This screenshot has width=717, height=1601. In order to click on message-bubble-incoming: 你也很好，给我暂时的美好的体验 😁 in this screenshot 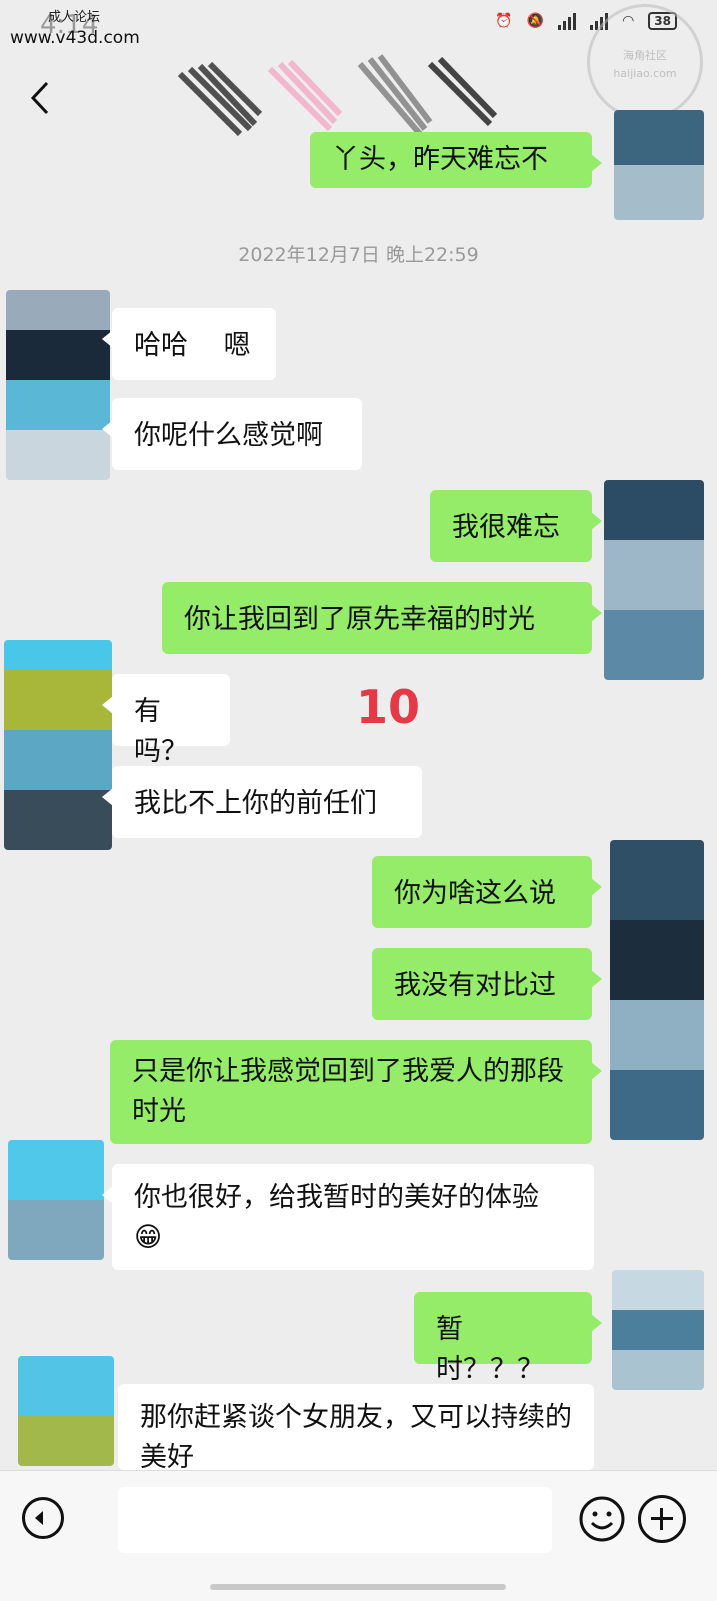, I will do `click(348, 1217)`.